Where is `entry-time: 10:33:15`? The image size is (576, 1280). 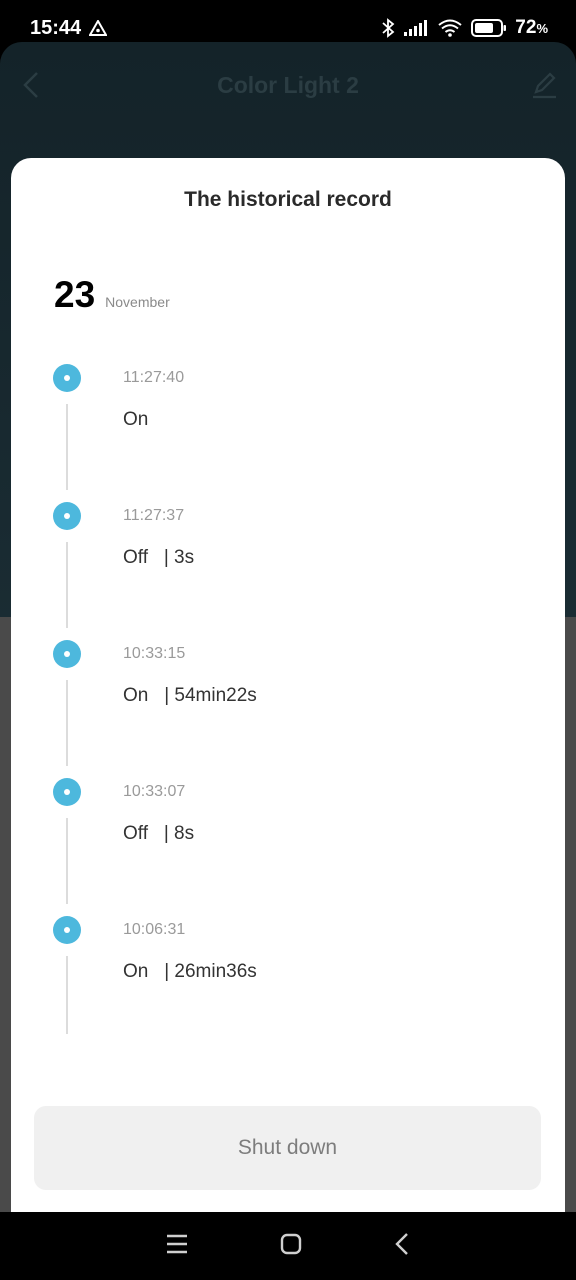
entry-time: 10:33:15 is located at coordinates (154, 653).